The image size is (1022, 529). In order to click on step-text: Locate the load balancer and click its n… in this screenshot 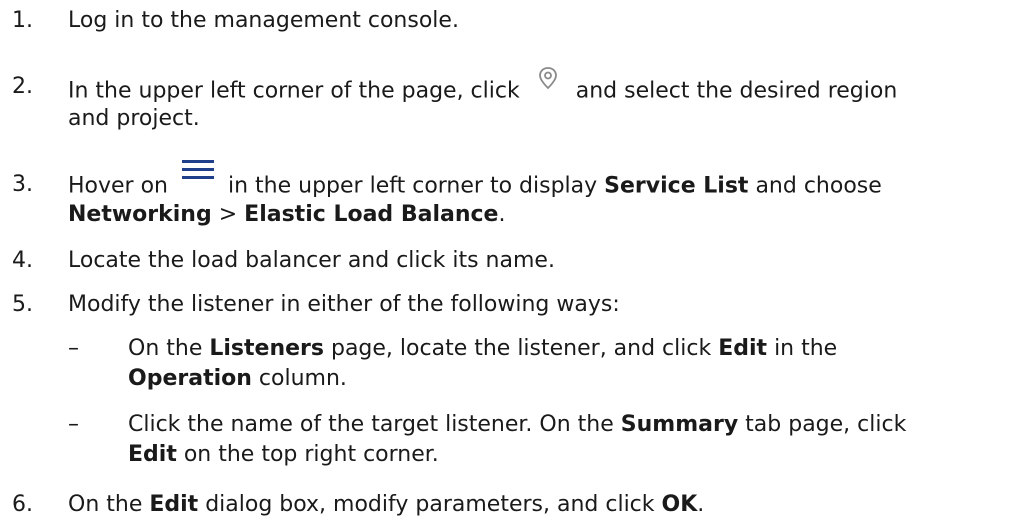, I will do `click(311, 260)`.